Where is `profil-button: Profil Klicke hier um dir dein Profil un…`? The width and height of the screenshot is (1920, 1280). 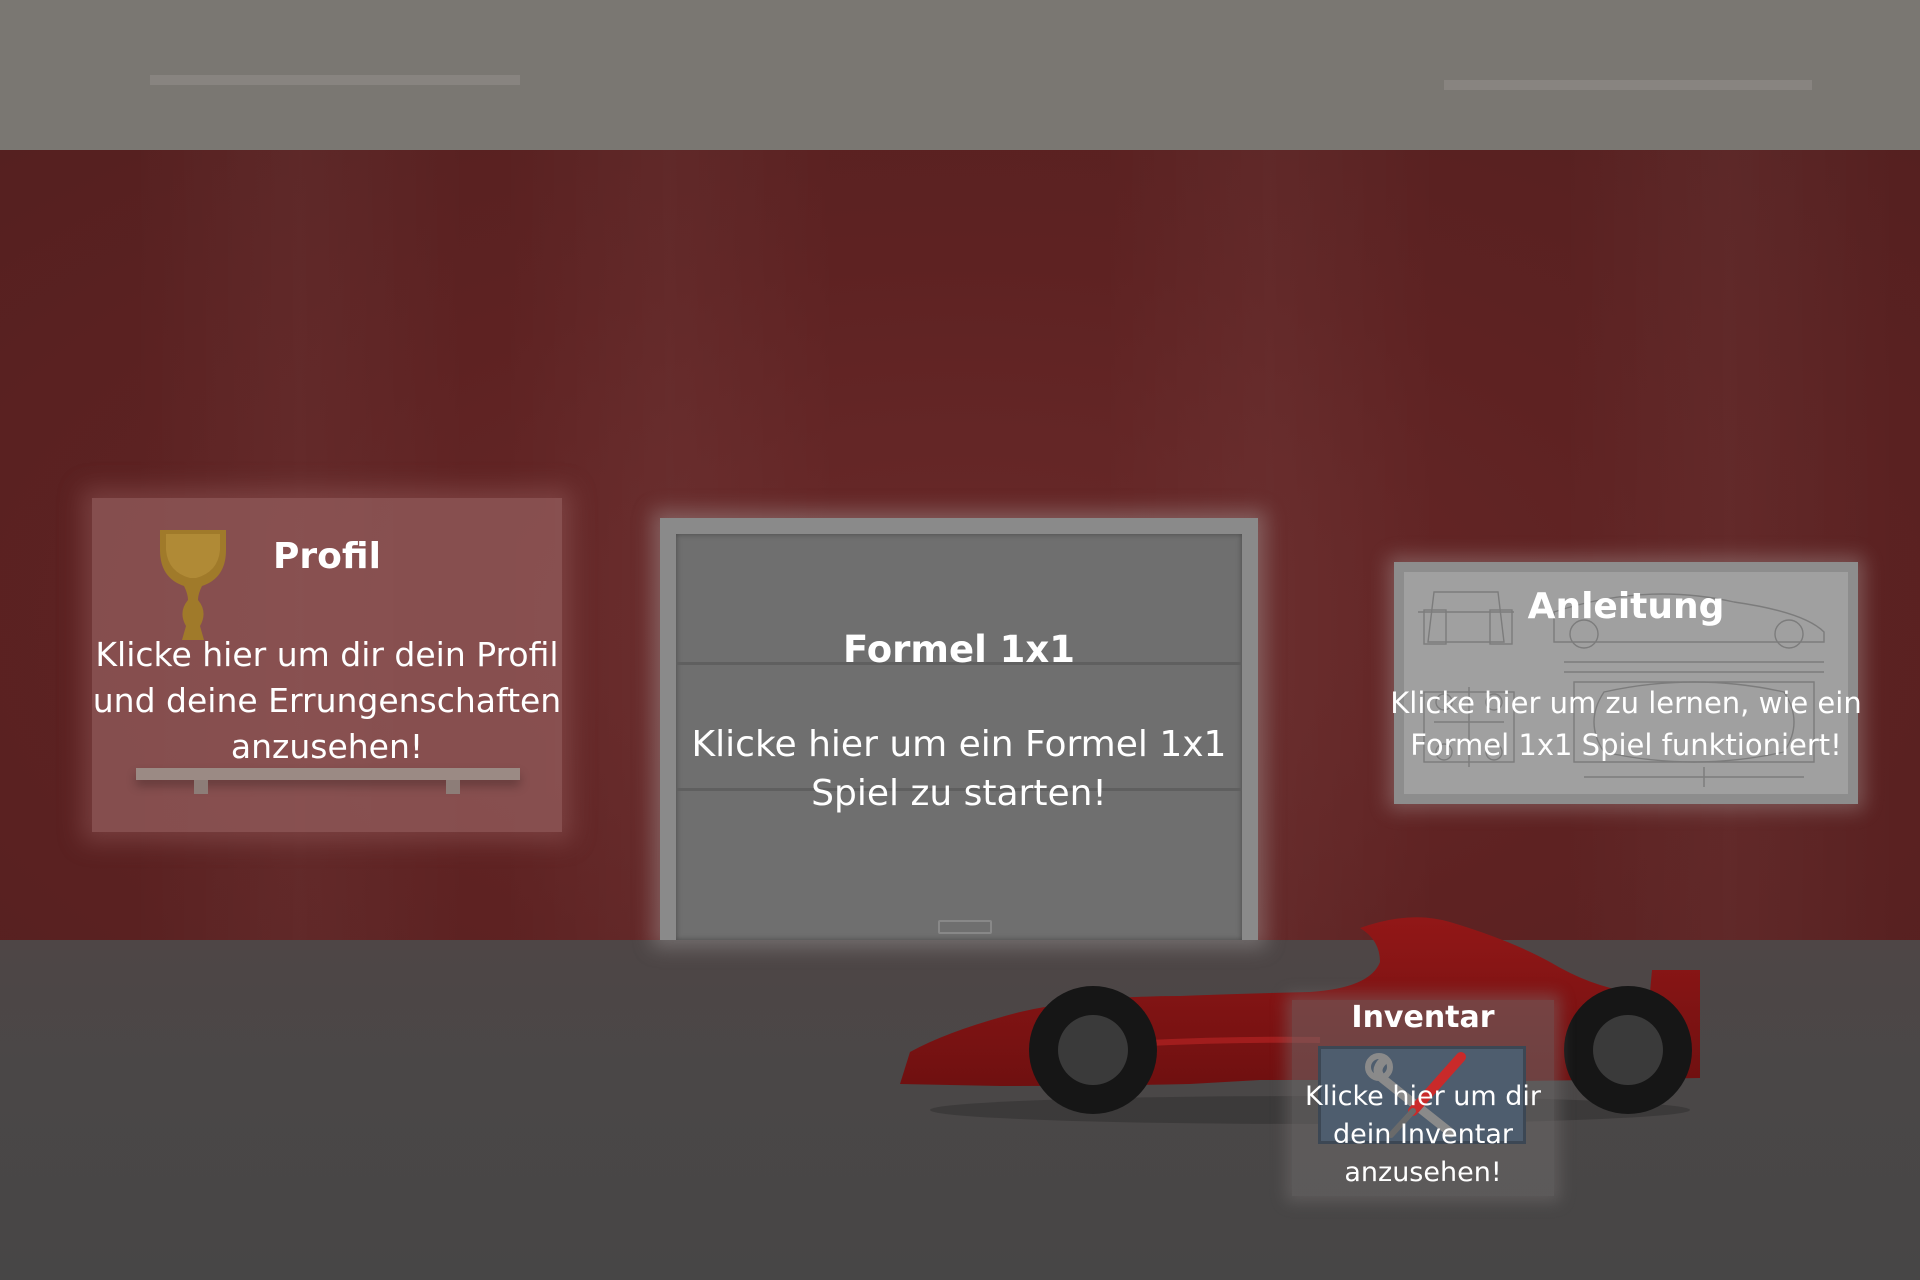 profil-button: Profil Klicke hier um dir dein Profil un… is located at coordinates (327, 665).